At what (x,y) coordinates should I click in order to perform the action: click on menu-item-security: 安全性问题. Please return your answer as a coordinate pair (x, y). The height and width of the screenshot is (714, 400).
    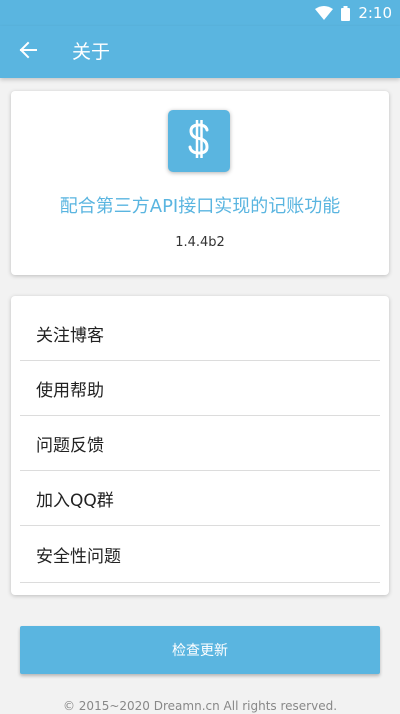
    Looking at the image, I should click on (200, 554).